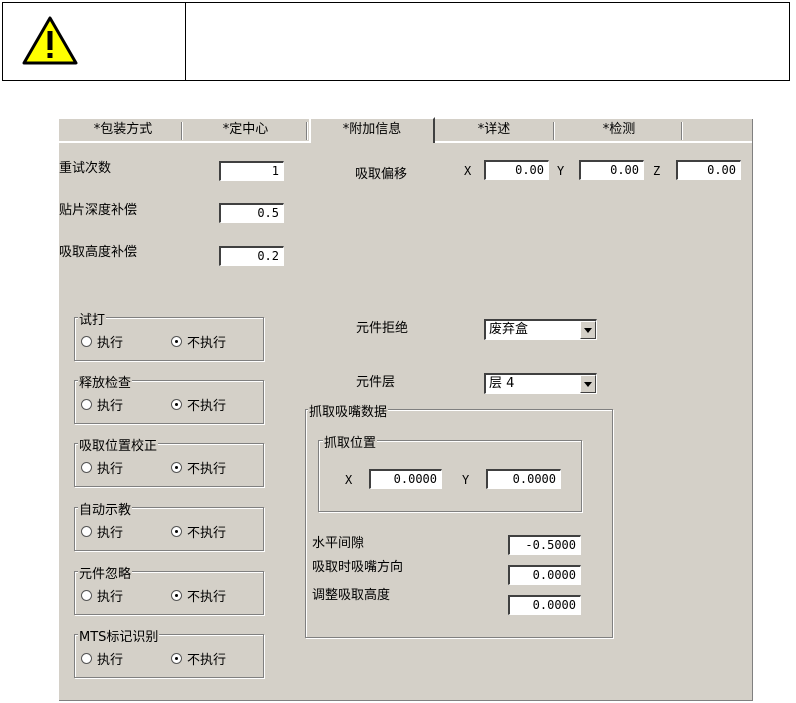 The image size is (796, 703). I want to click on pick-position-correction-group: 吸取位置校正 执行 不执行, so click(169, 461).